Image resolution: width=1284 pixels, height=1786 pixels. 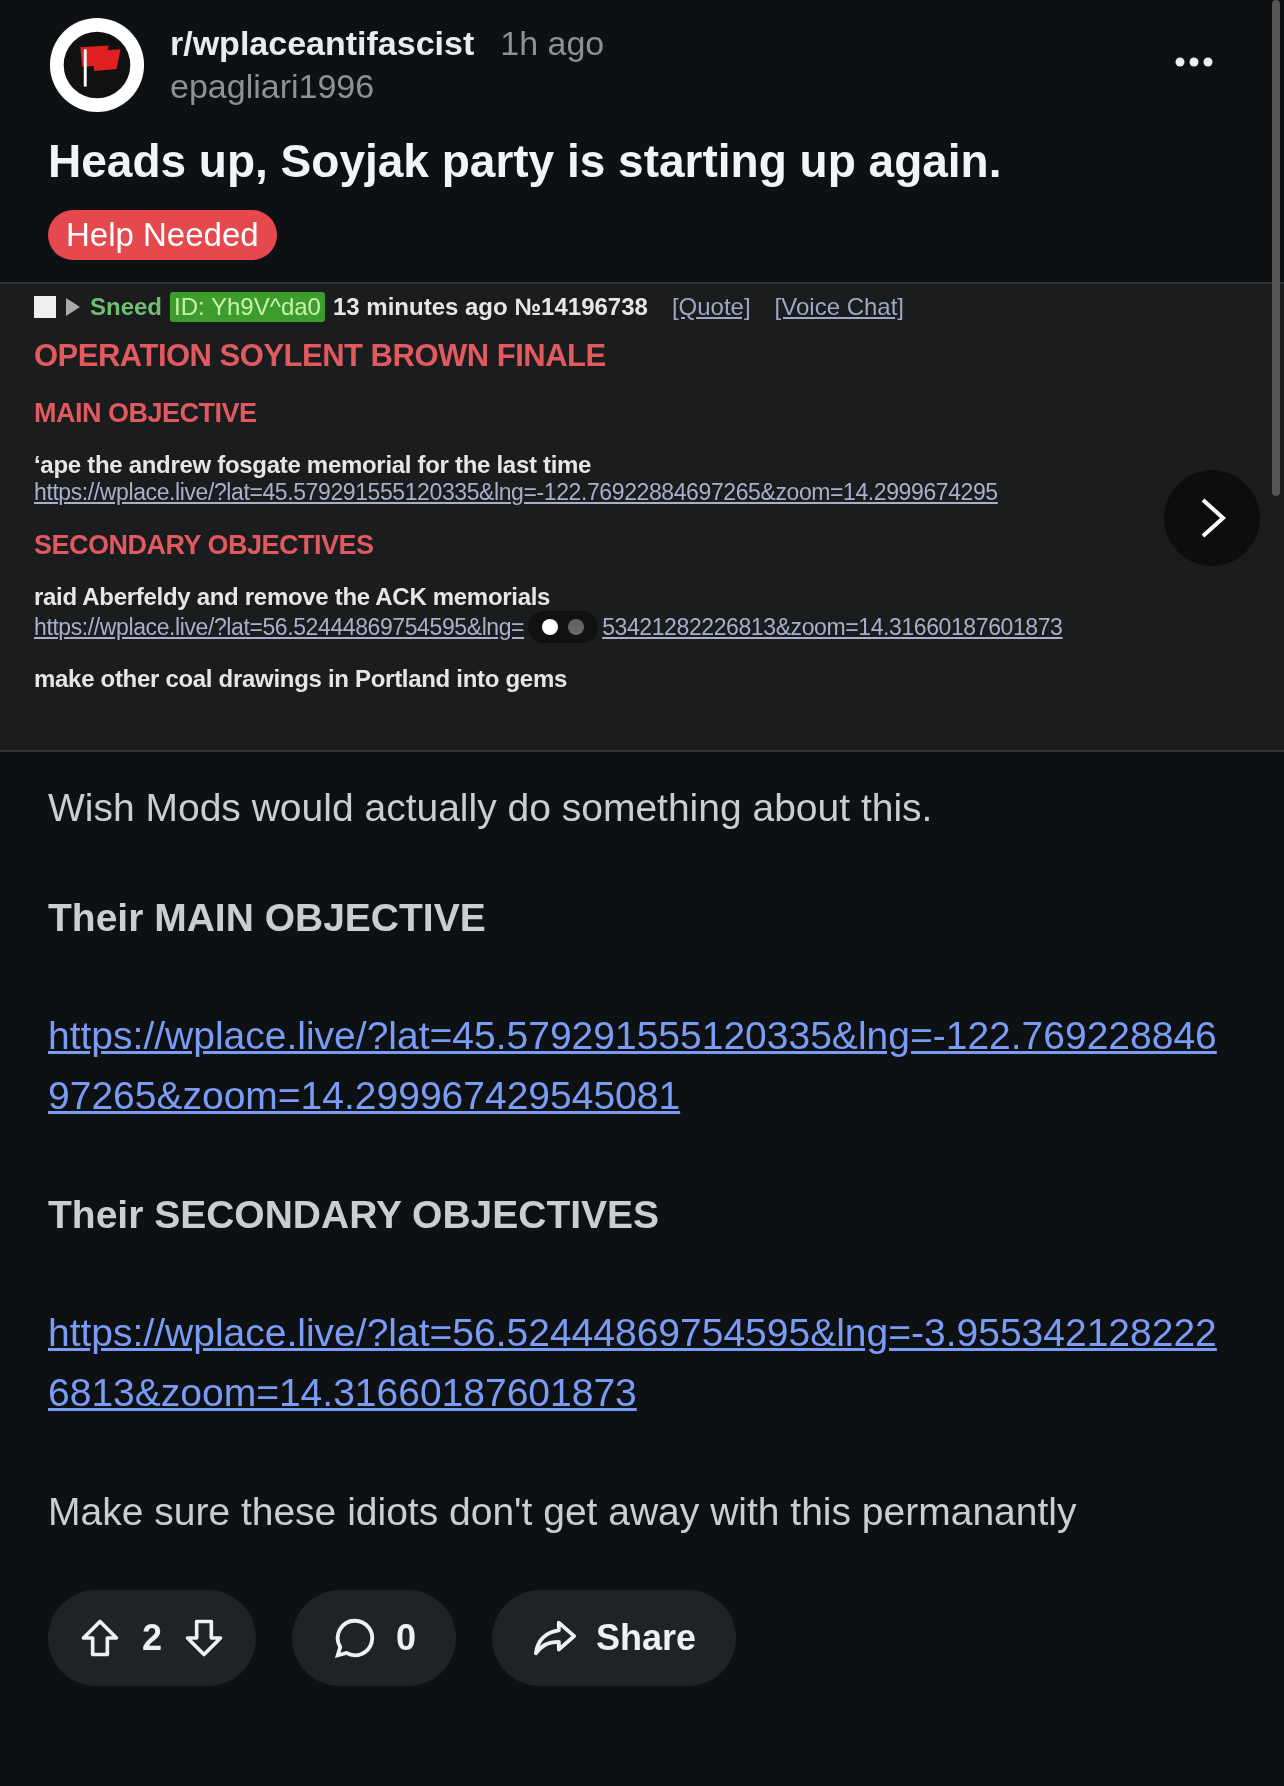 I want to click on vote-count: 2, so click(x=152, y=1637).